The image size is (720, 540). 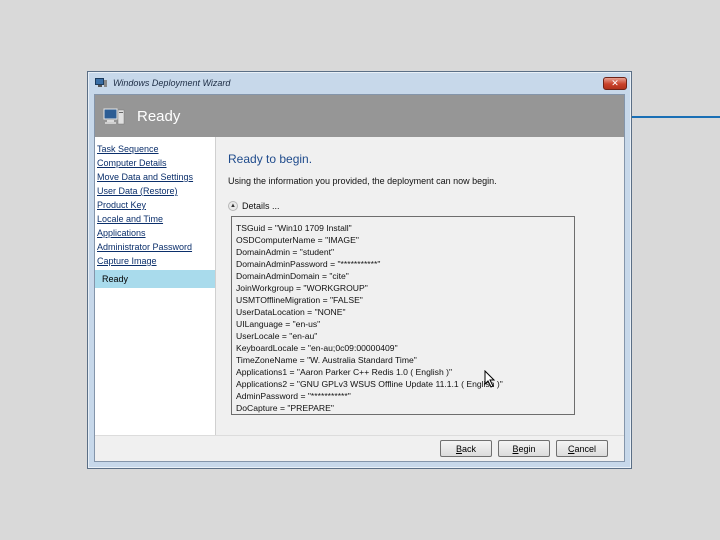 I want to click on header-banner: Ready, so click(x=359, y=116).